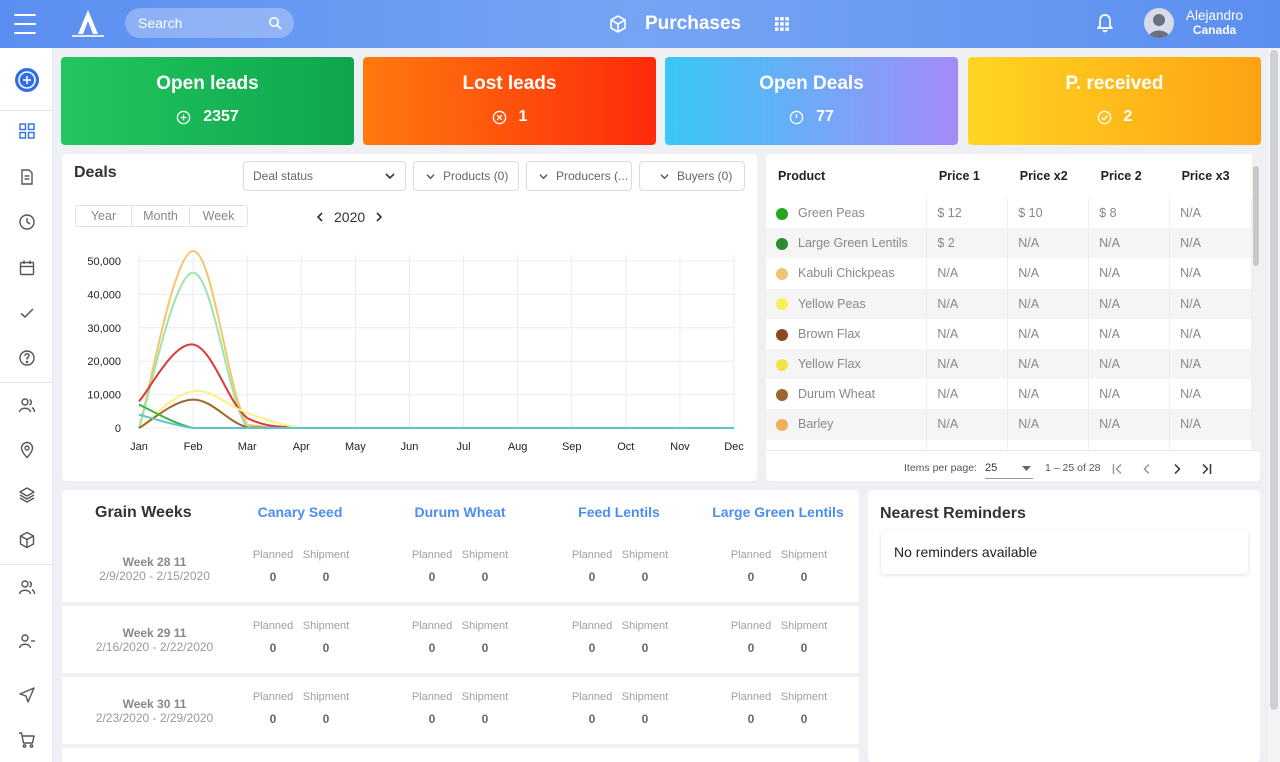 The height and width of the screenshot is (762, 1280). Describe the element at coordinates (1009, 273) in the screenshot. I see `table-row: Kabuli Chickpeas N/A N/A N/A N/A` at that location.